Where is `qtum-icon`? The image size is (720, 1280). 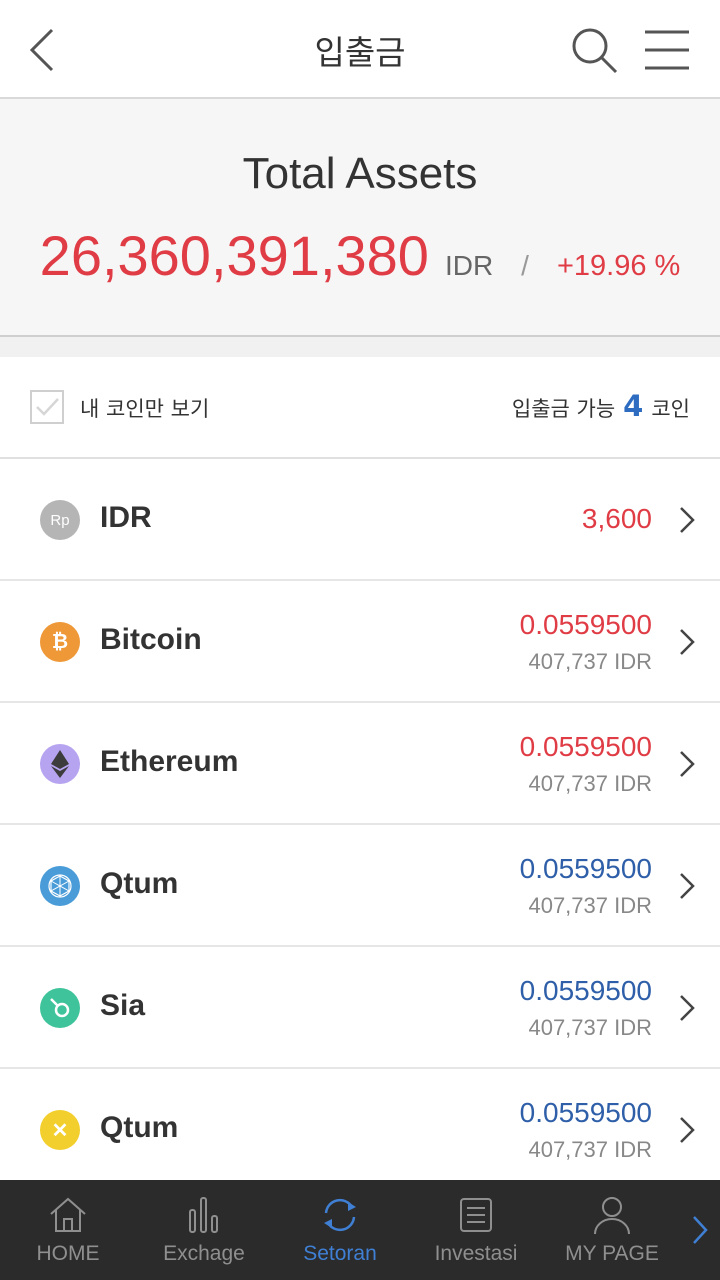 qtum-icon is located at coordinates (60, 886).